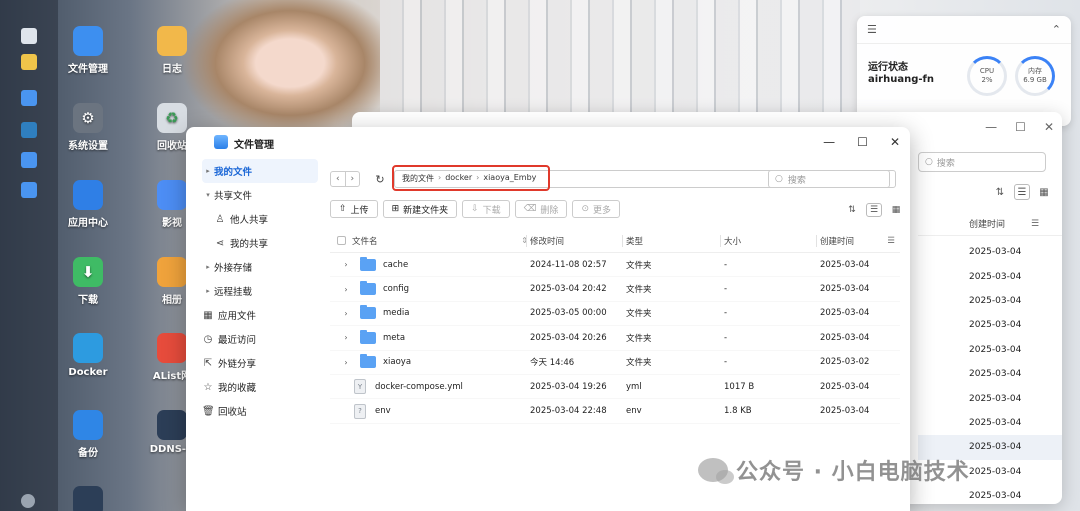 This screenshot has width=1080, height=511. Describe the element at coordinates (29, 36) in the screenshot. I see `monitor-icon` at that location.